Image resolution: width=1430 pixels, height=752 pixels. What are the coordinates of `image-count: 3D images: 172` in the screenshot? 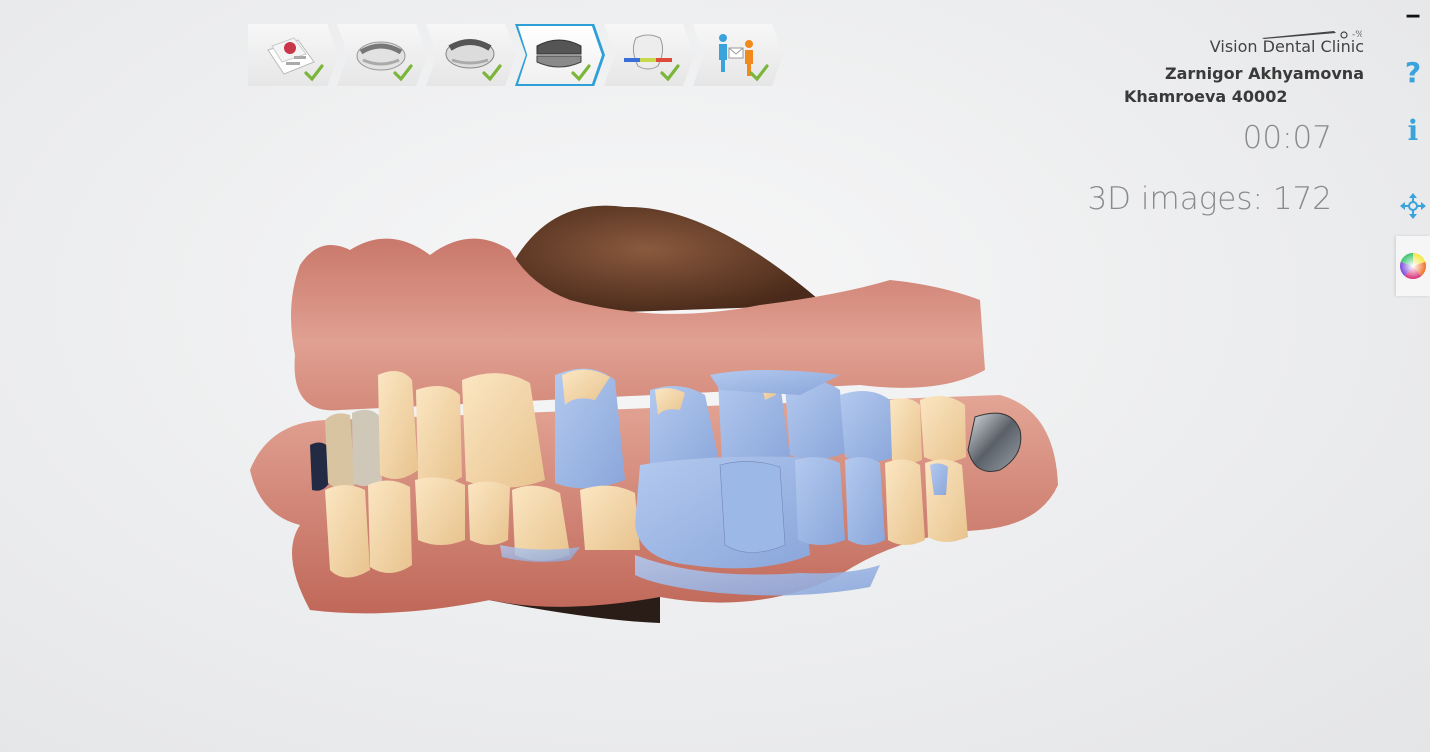 It's located at (1209, 199).